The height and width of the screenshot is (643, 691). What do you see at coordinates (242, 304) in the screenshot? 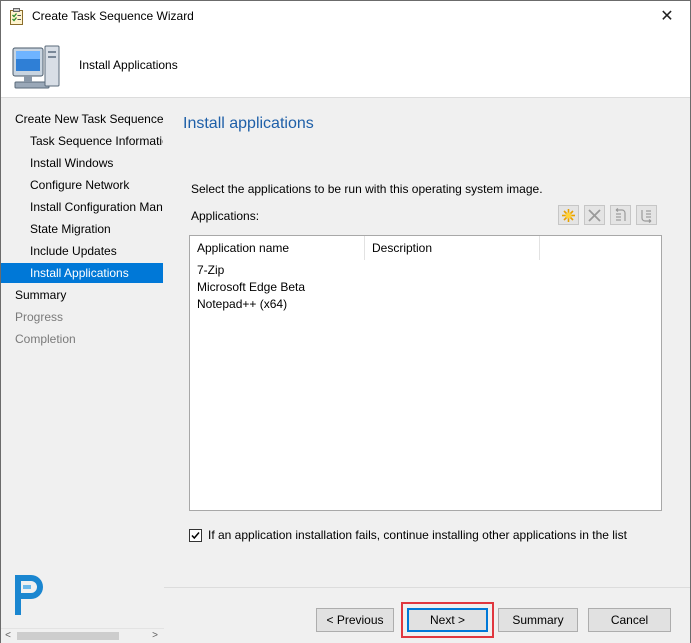
I see `list-item: Notepad++ (x64)` at bounding box center [242, 304].